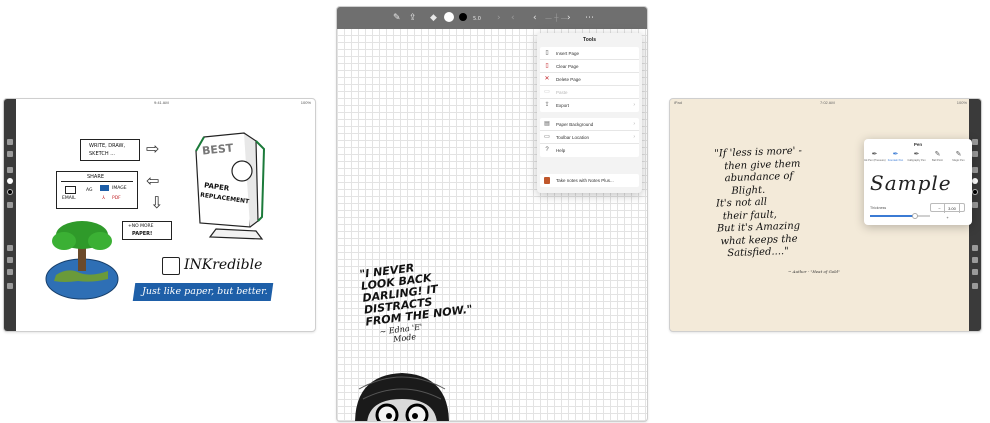  What do you see at coordinates (573, 137) in the screenshot?
I see `menu-item-label: Toolbar Location` at bounding box center [573, 137].